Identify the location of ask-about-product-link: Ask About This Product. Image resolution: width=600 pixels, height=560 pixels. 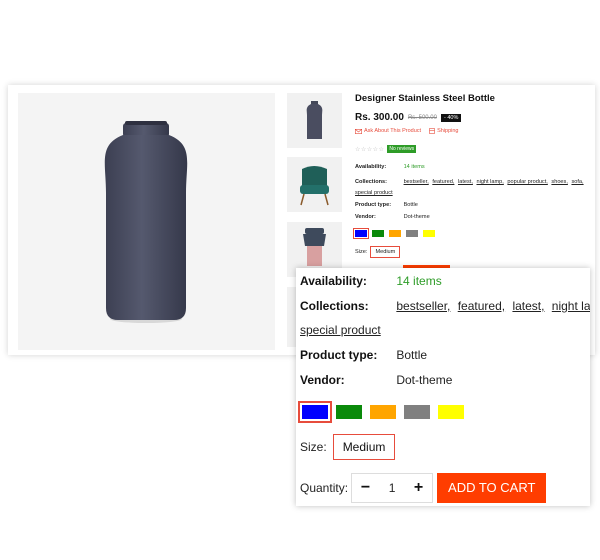
(388, 131).